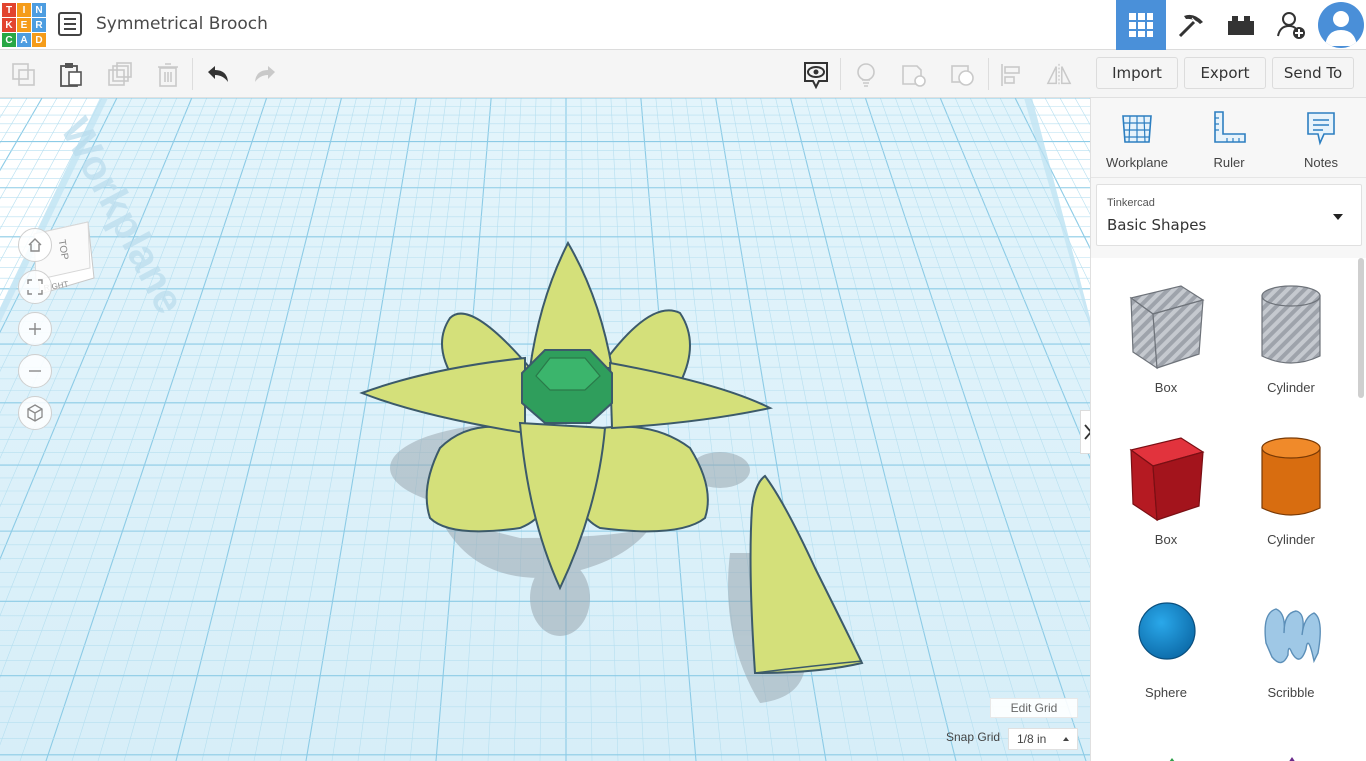  Describe the element at coordinates (24, 40) in the screenshot. I see `logo-letter: A` at that location.